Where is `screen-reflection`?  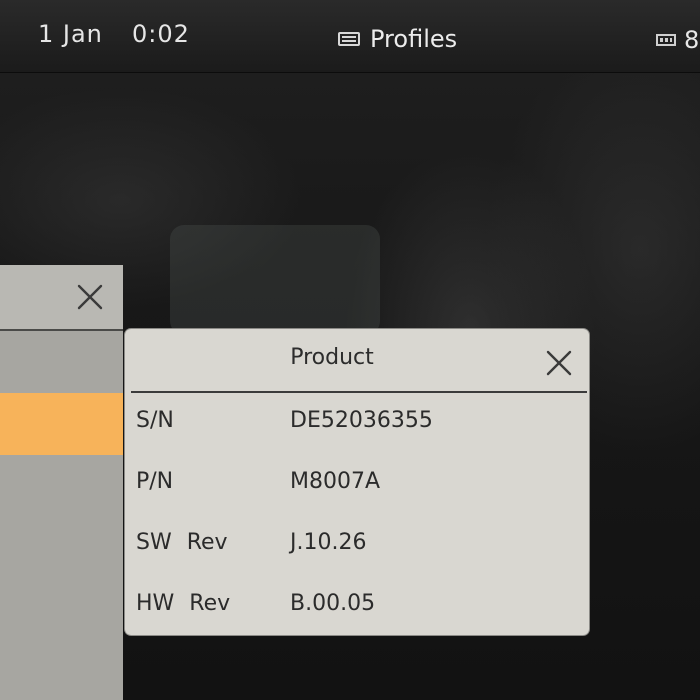 screen-reflection is located at coordinates (275, 280).